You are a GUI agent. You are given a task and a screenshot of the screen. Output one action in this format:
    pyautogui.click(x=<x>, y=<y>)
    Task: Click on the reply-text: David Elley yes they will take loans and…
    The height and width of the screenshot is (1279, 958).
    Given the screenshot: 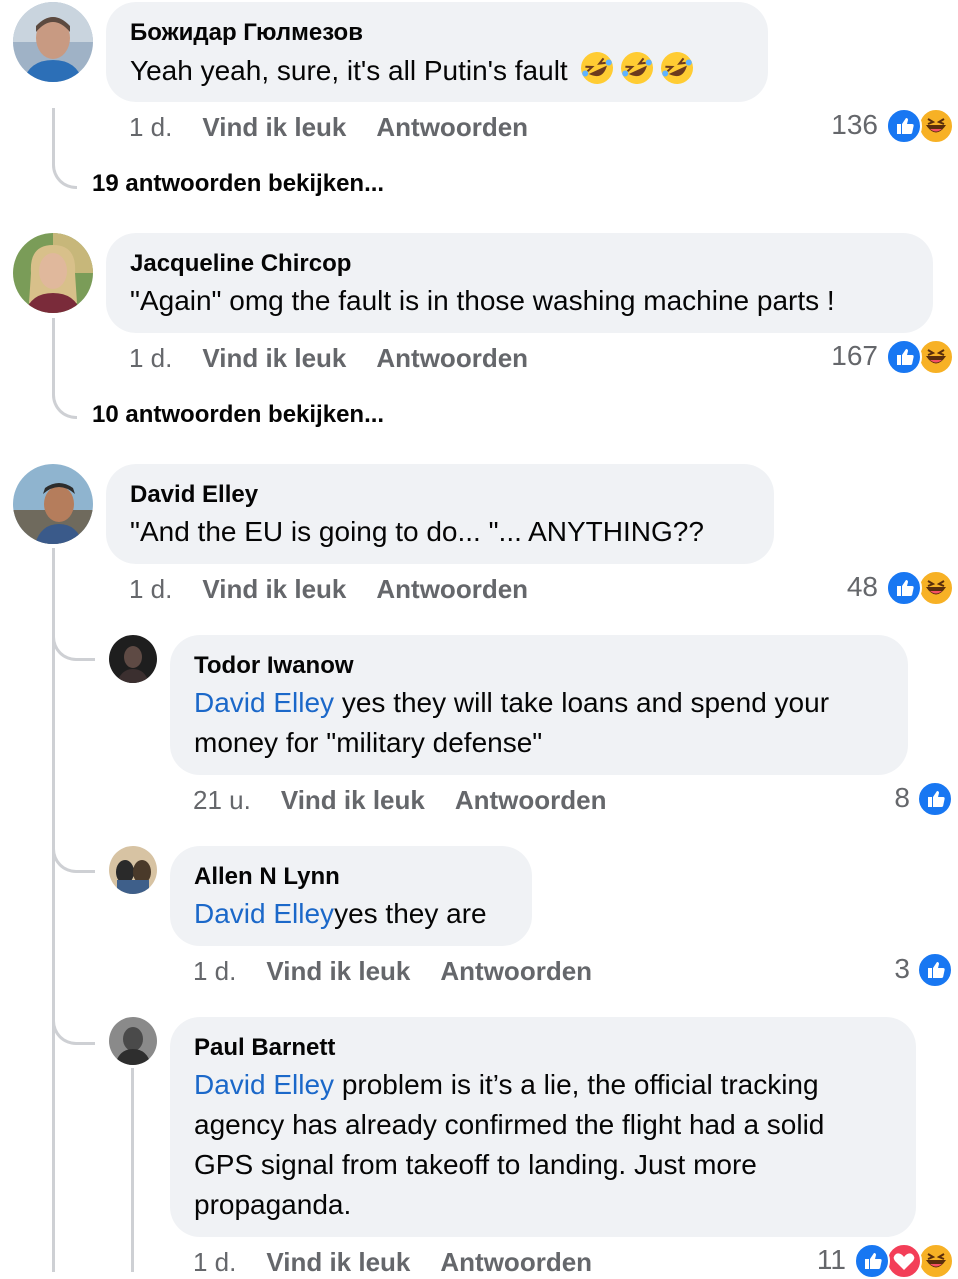 What is the action you would take?
    pyautogui.click(x=512, y=702)
    